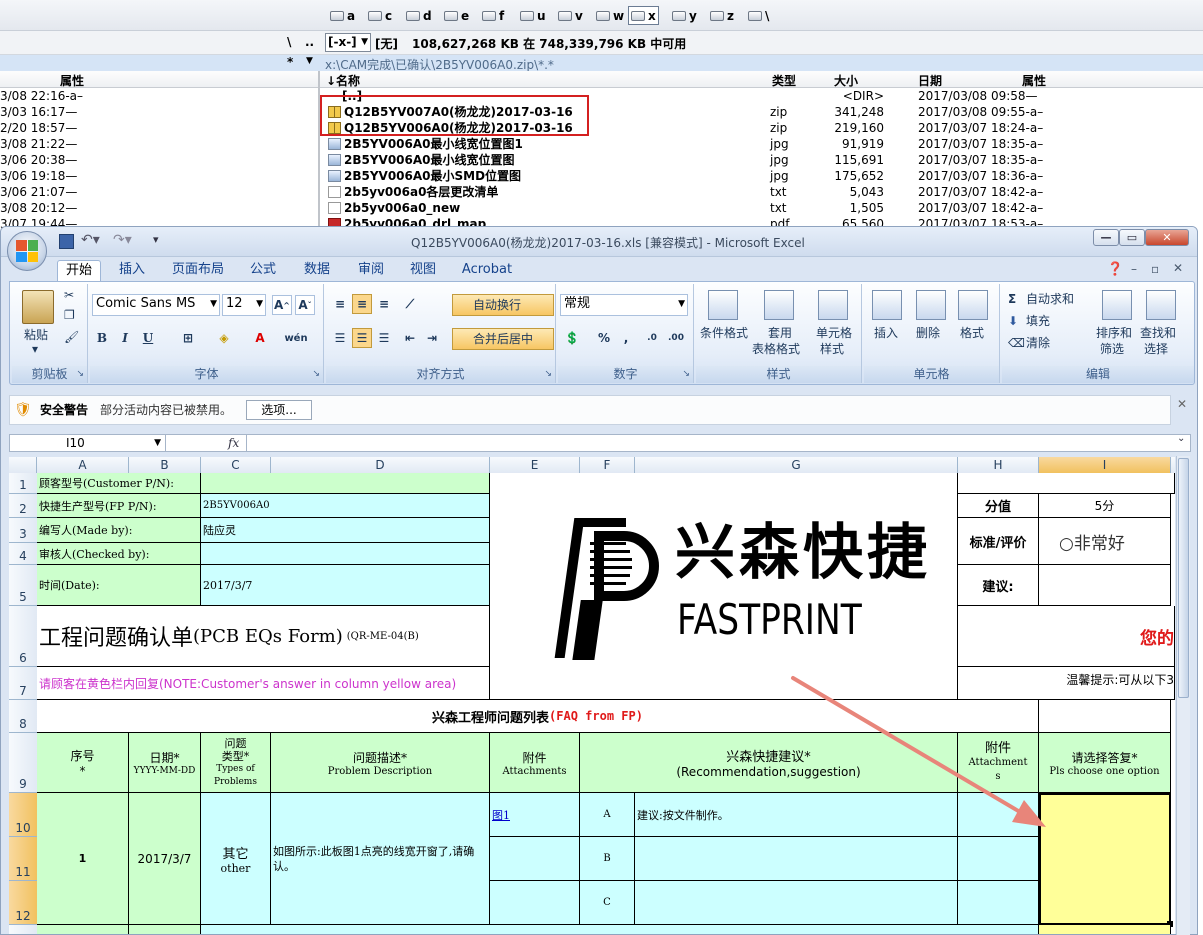  I want to click on cell-c5: 2017/3/7, so click(345, 585).